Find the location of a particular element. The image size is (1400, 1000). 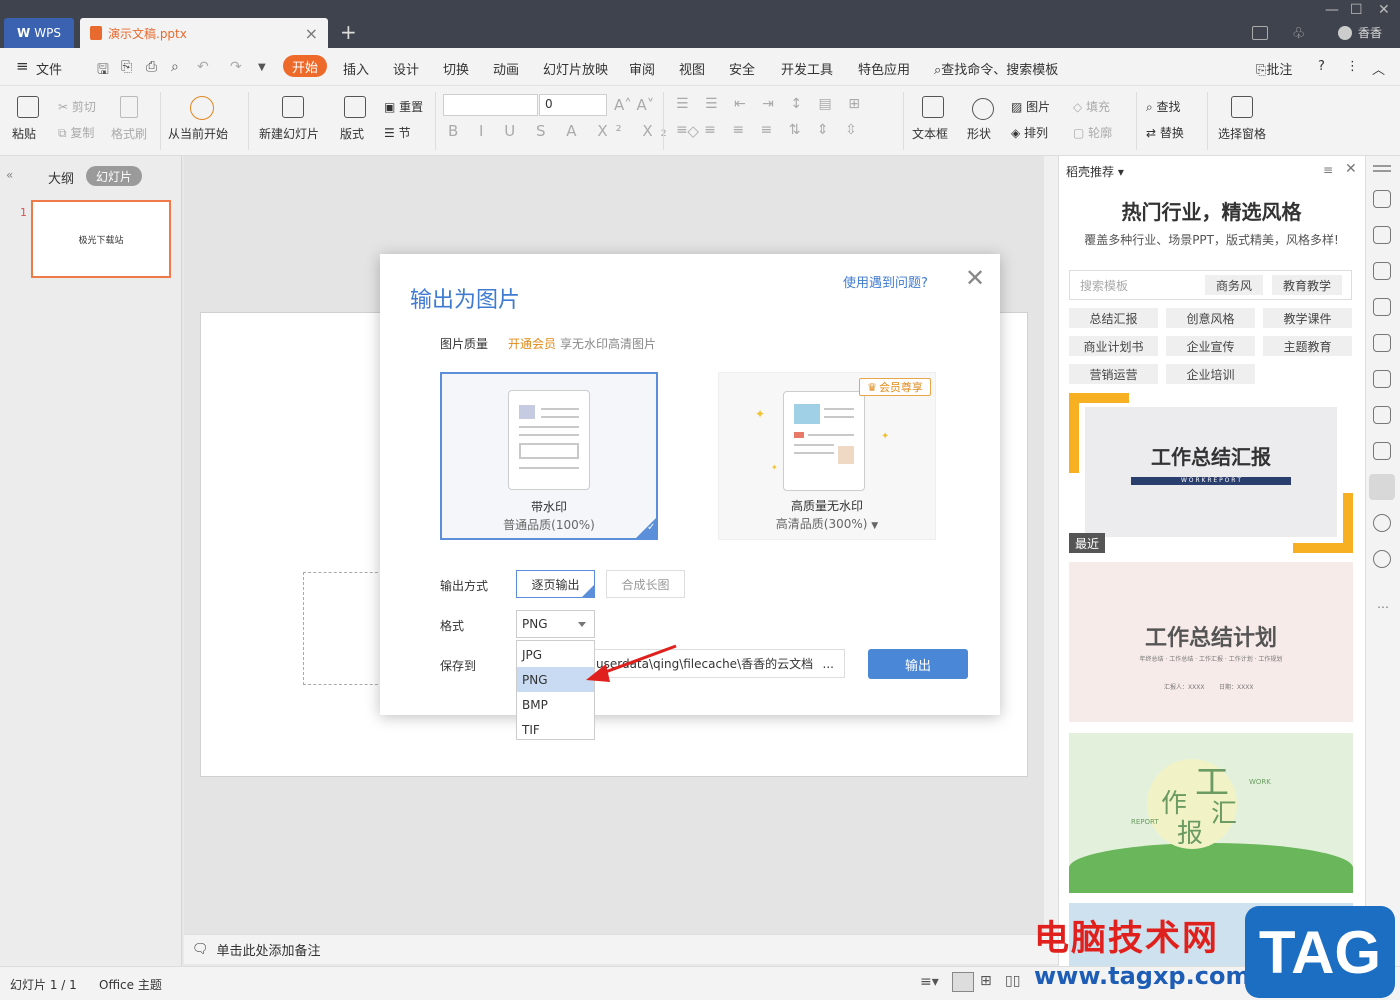

quick-access-dropdown-icon: ▼ is located at coordinates (262, 67).